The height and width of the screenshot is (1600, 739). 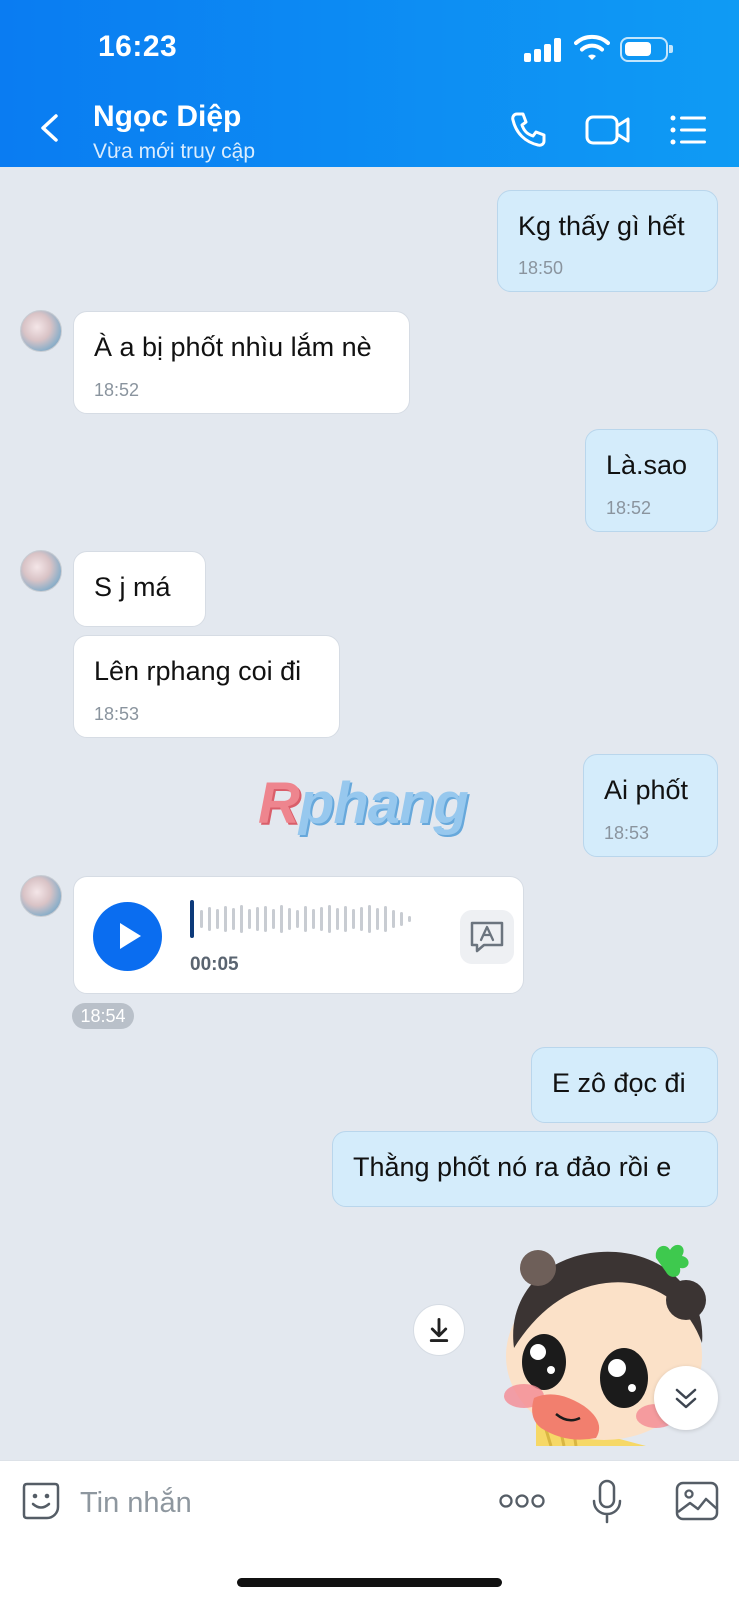 I want to click on message-text: À a bị phốt nhìu lắm nè, so click(x=233, y=347).